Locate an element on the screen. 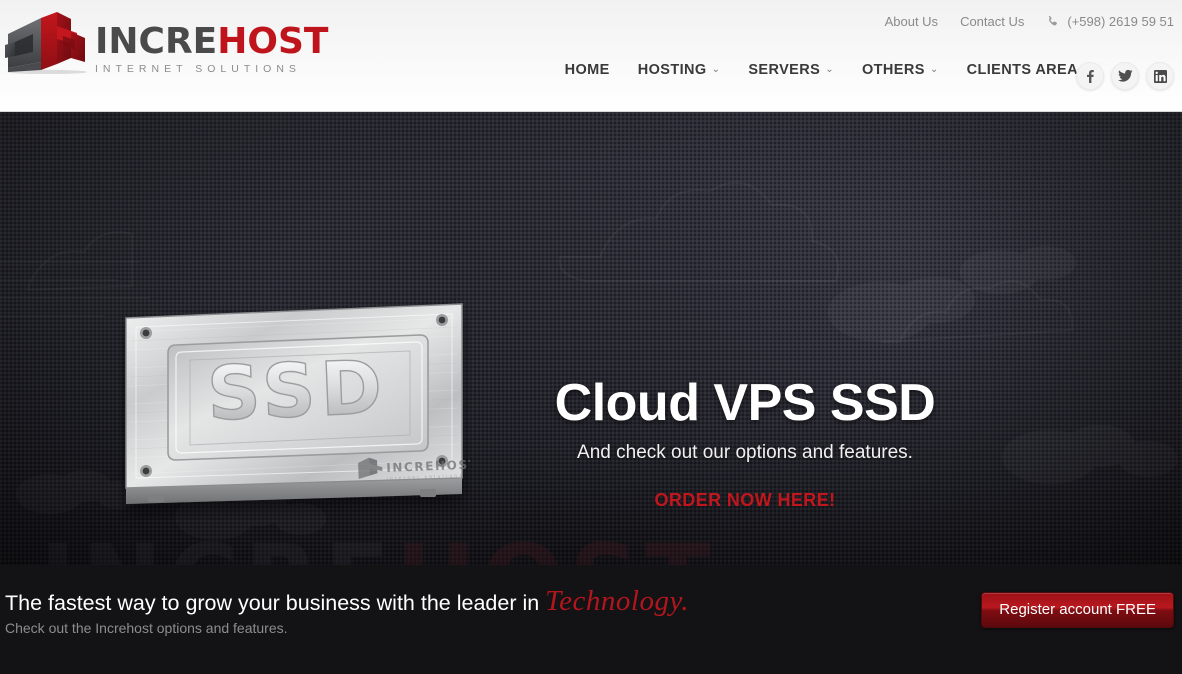 Image resolution: width=1182 pixels, height=674 pixels. linkedin-icon is located at coordinates (1160, 76).